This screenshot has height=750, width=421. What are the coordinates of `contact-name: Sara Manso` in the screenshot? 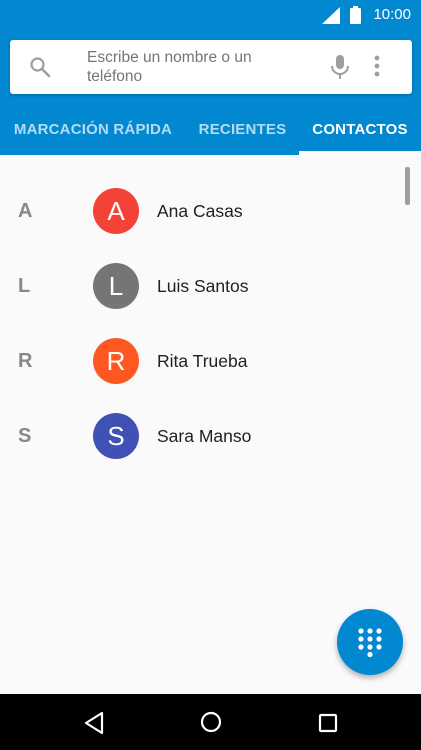 It's located at (204, 436).